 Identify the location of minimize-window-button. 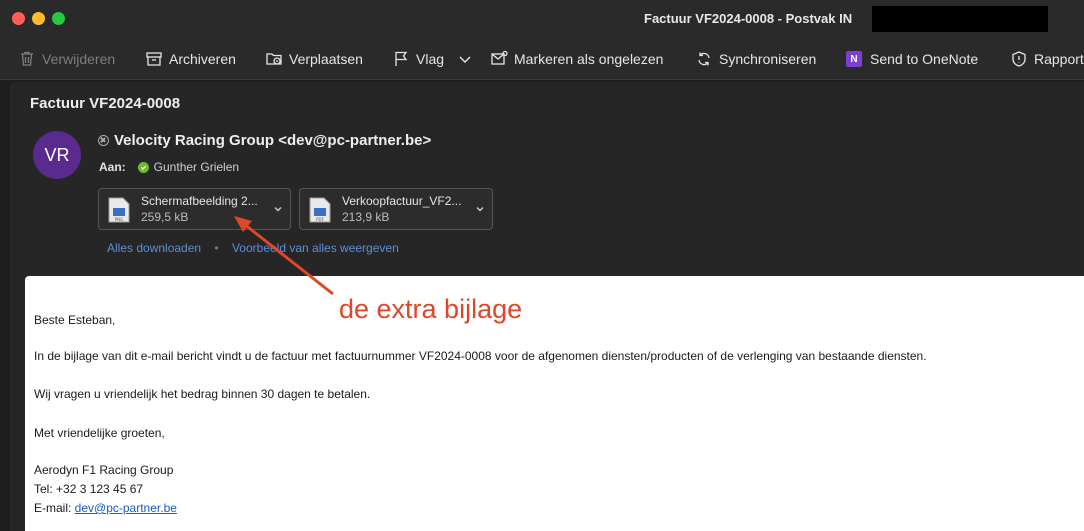
(38, 18).